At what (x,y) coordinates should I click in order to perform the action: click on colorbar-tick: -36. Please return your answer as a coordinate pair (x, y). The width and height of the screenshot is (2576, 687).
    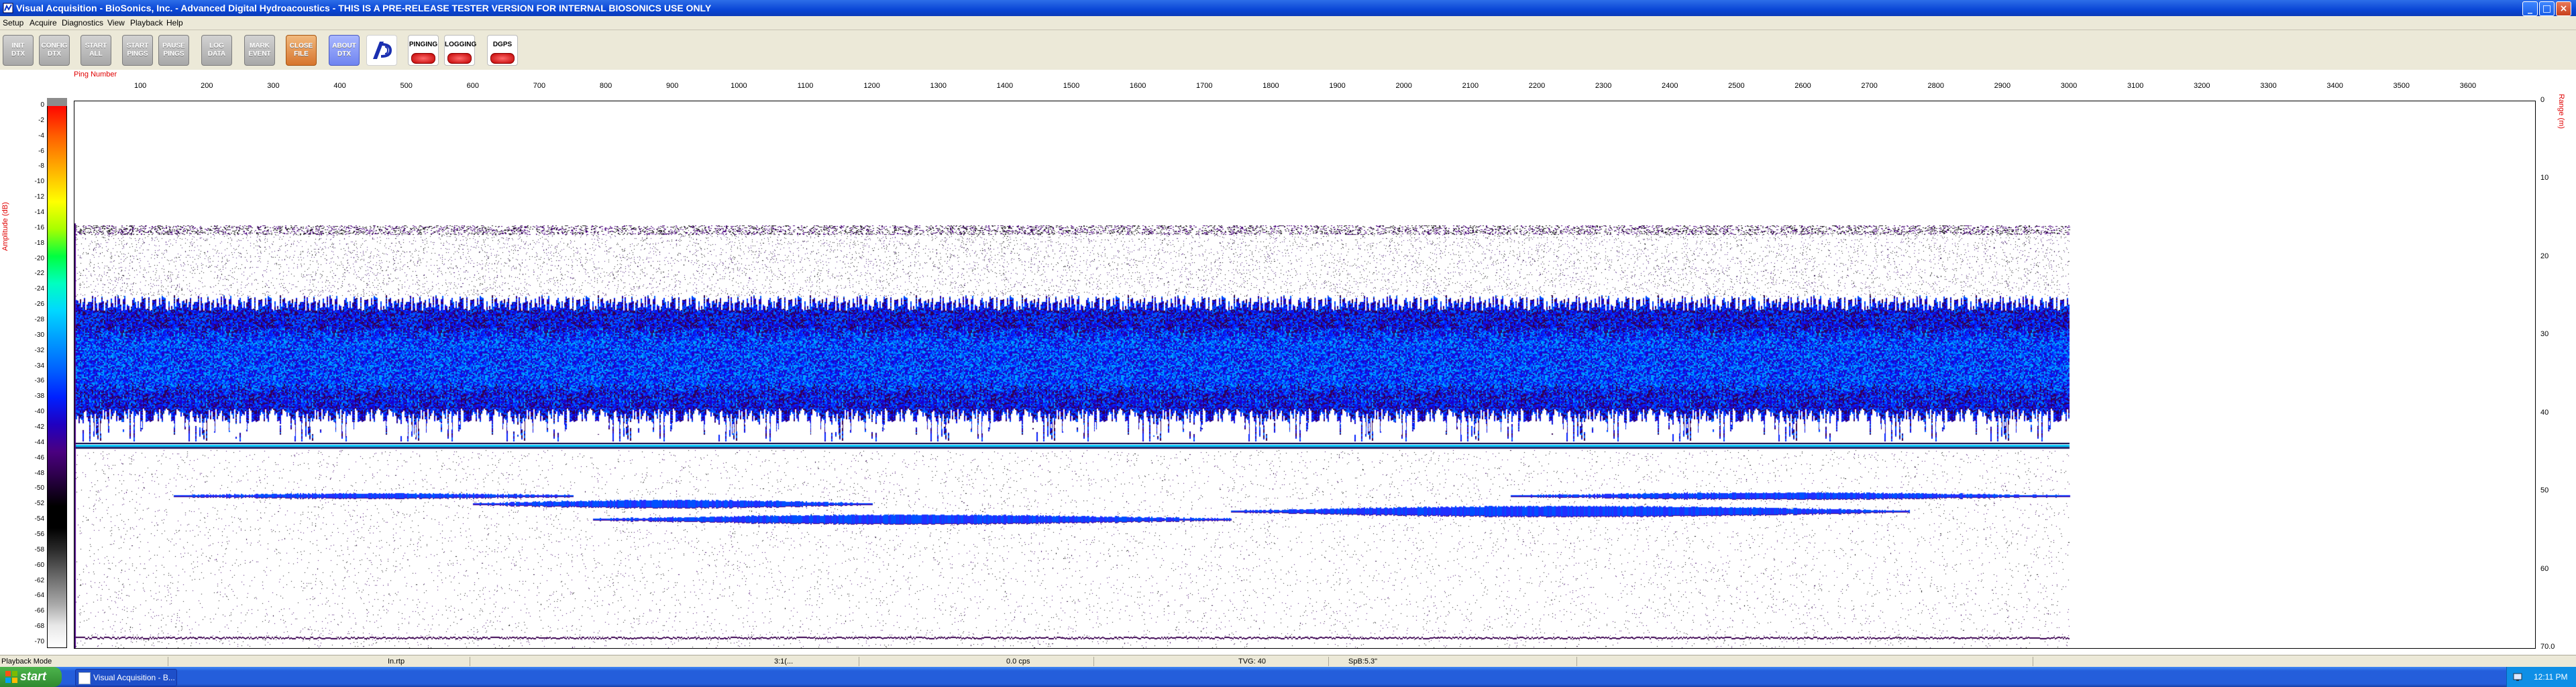
    Looking at the image, I should click on (39, 381).